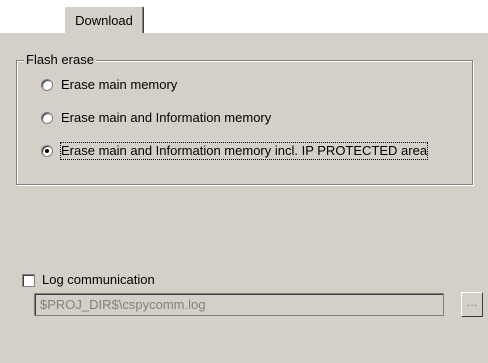 The width and height of the screenshot is (488, 363). Describe the element at coordinates (47, 151) in the screenshot. I see `radio-button-selected` at that location.